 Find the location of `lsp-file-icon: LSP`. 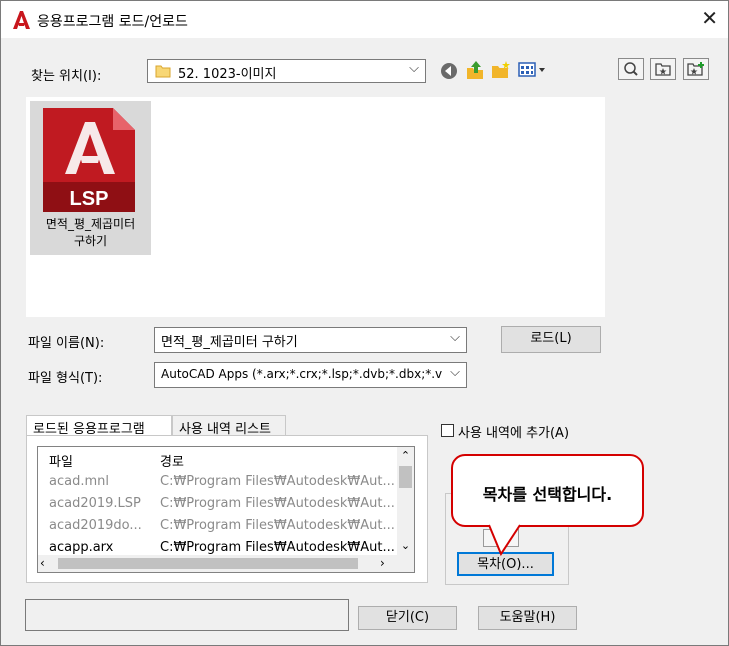

lsp-file-icon: LSP is located at coordinates (89, 160).